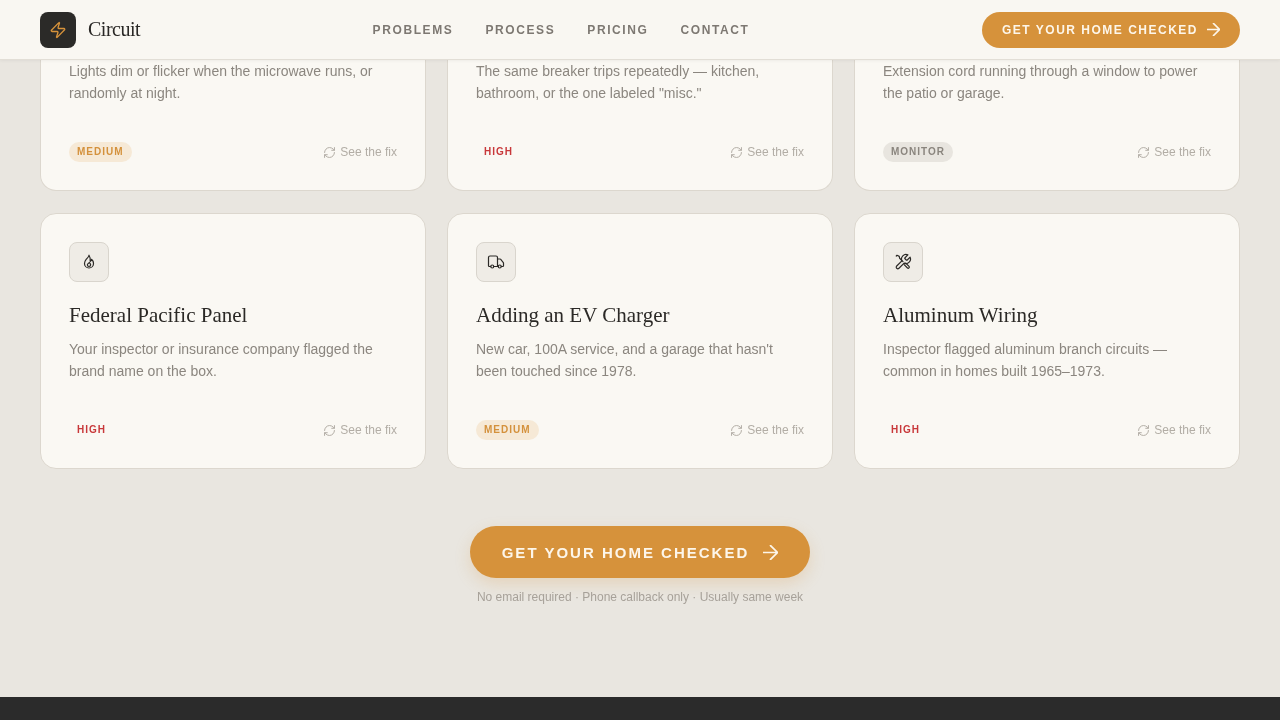  What do you see at coordinates (918, 152) in the screenshot?
I see `severity-tag: MONITOR` at bounding box center [918, 152].